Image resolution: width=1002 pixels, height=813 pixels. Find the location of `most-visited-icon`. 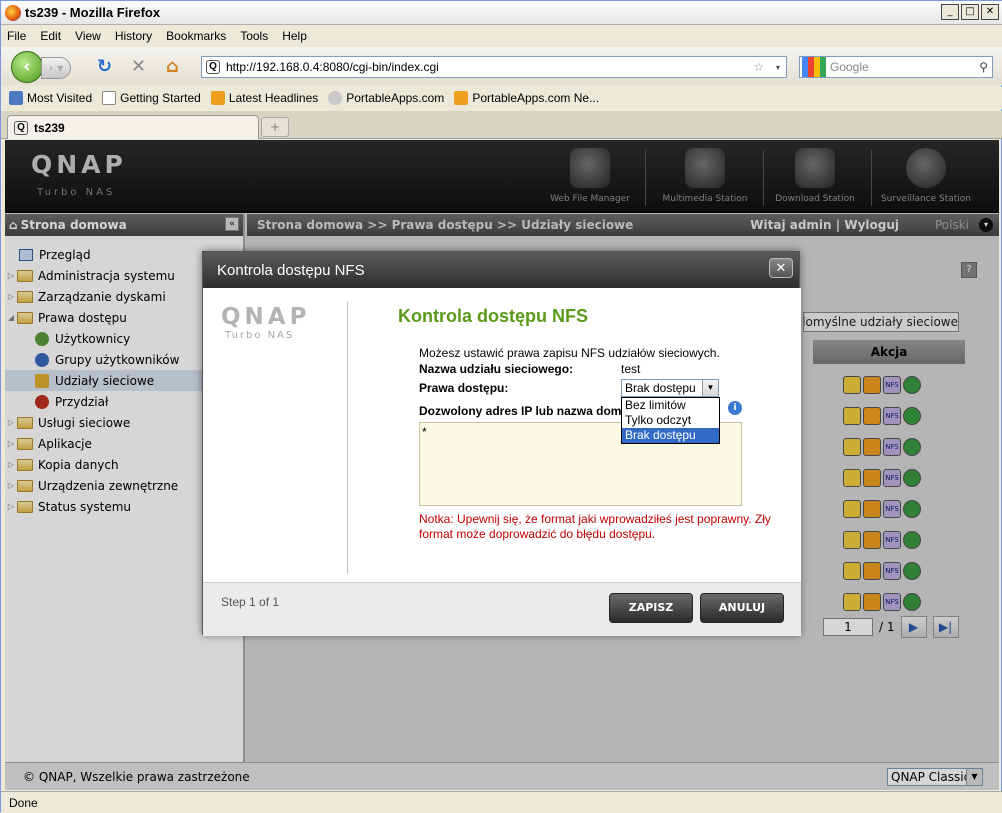

most-visited-icon is located at coordinates (16, 98).